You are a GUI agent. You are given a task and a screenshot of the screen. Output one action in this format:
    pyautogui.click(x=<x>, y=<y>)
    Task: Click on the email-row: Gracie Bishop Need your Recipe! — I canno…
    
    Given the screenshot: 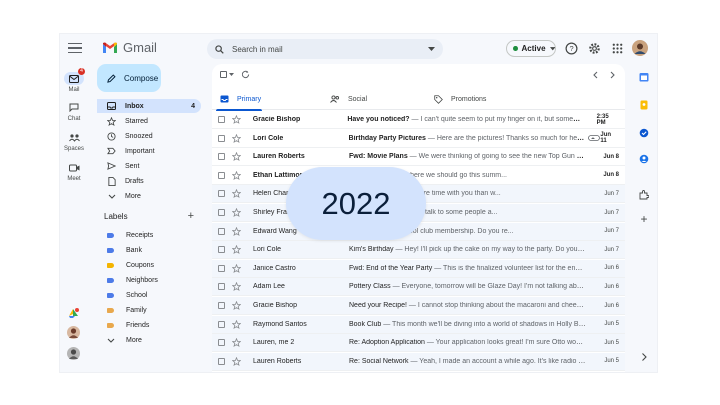 What is the action you would take?
    pyautogui.click(x=418, y=306)
    